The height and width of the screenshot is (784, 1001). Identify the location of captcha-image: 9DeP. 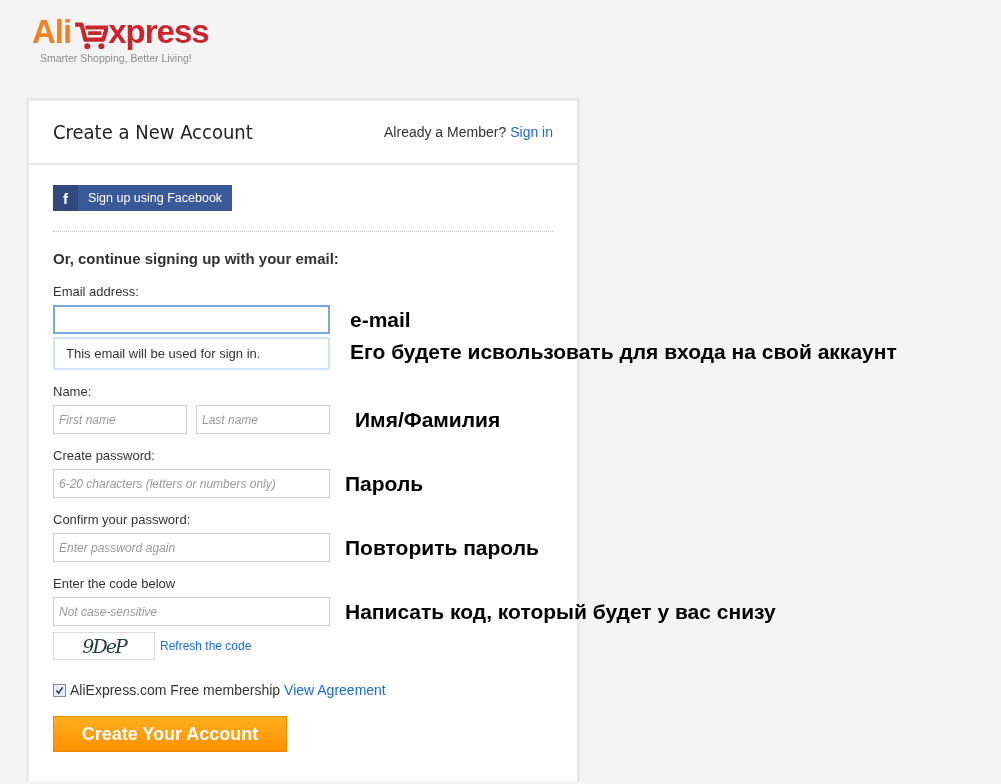
(104, 646).